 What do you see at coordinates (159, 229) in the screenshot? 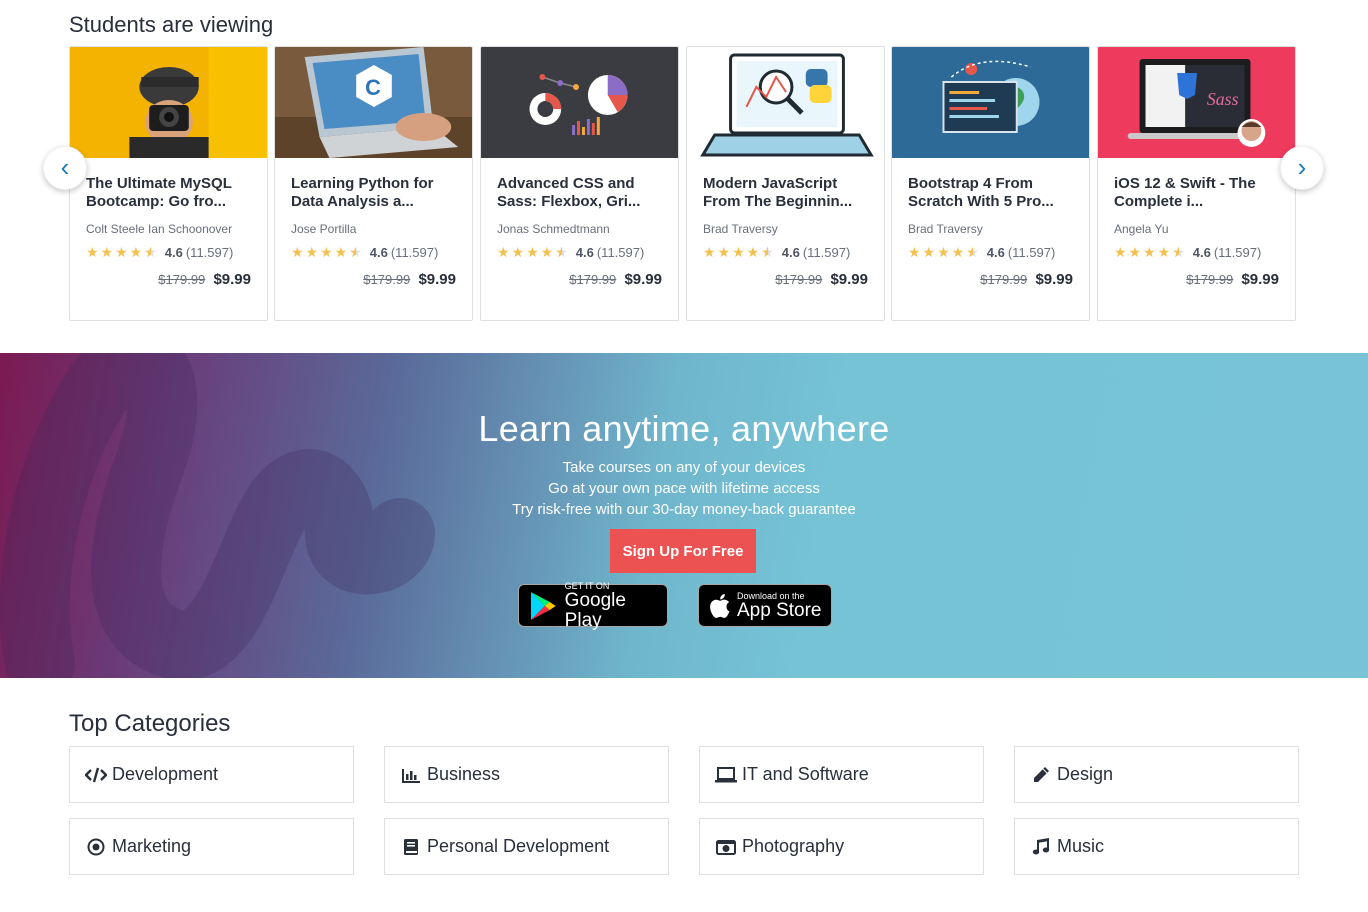
I see `course-author: Colt Steele Ian Schoonover` at bounding box center [159, 229].